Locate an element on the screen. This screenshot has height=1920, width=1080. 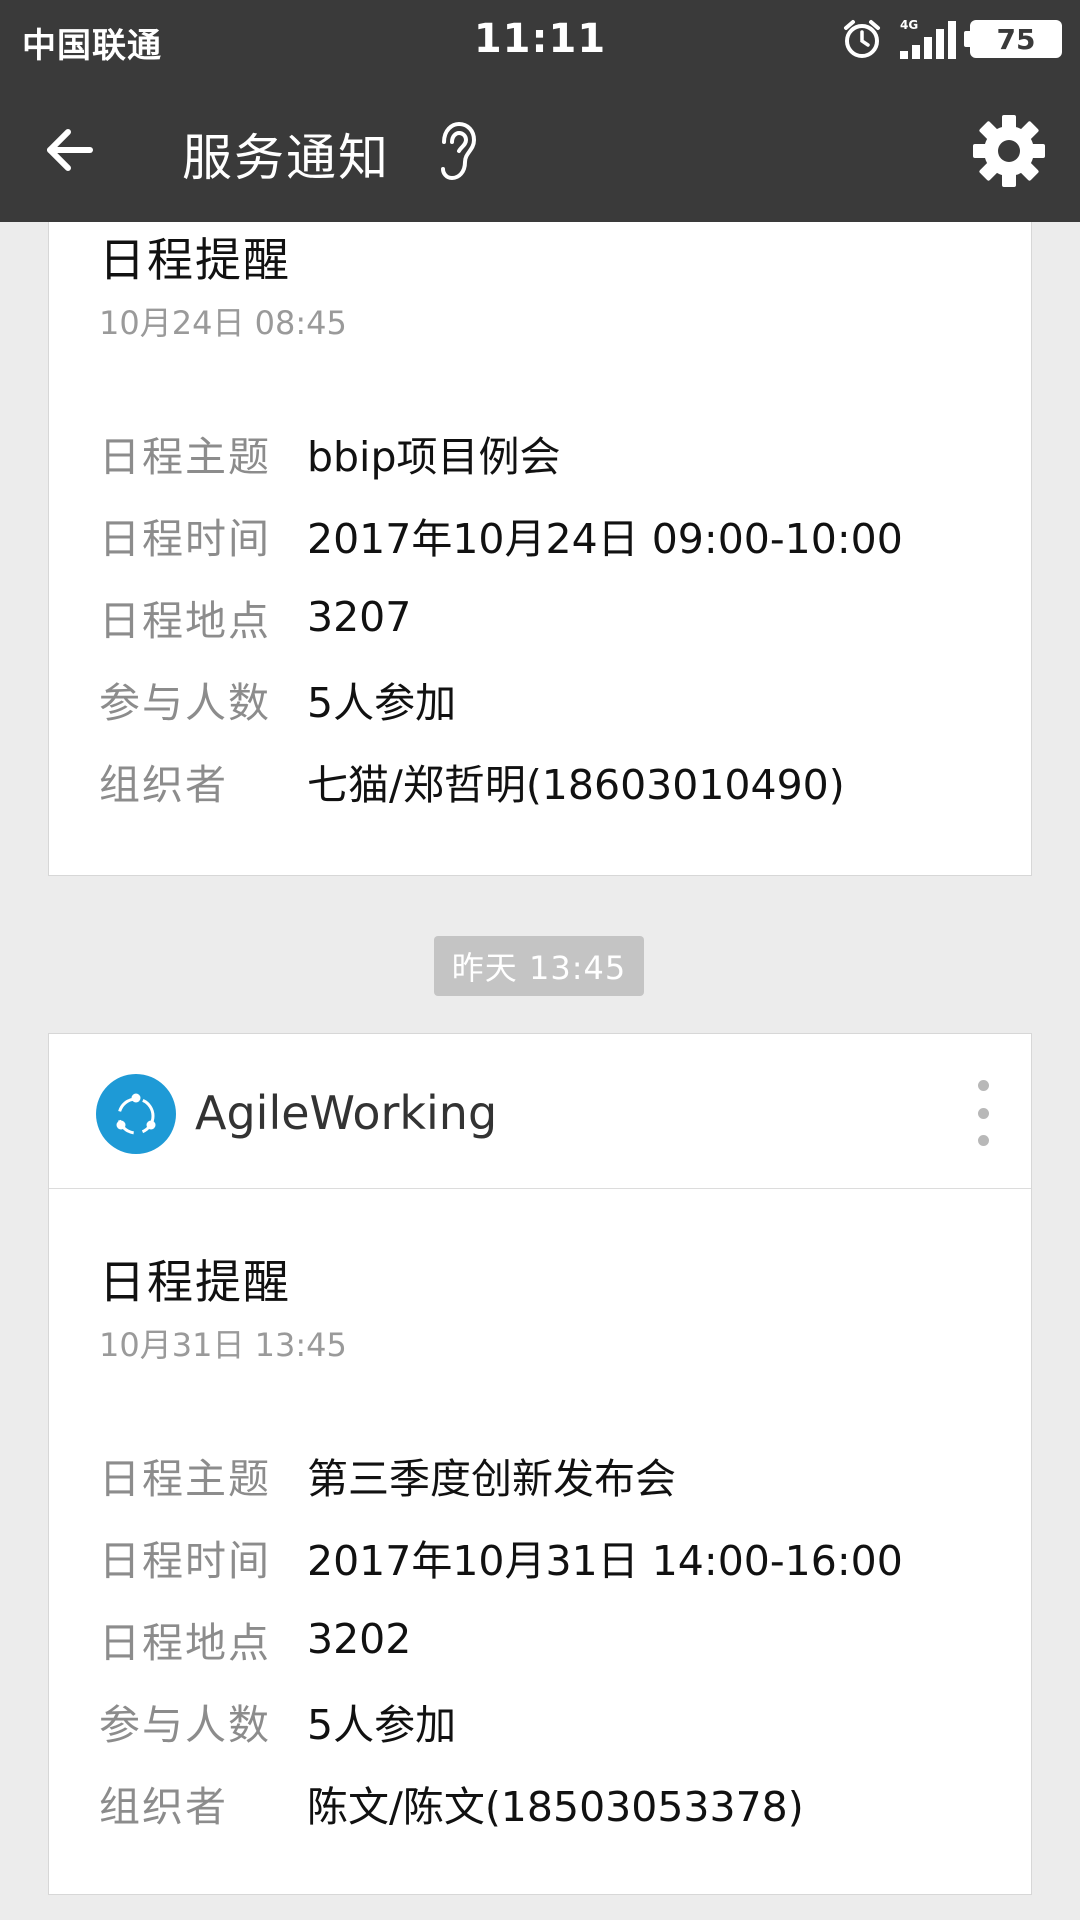
card-header: AgileWorking is located at coordinates (540, 1111).